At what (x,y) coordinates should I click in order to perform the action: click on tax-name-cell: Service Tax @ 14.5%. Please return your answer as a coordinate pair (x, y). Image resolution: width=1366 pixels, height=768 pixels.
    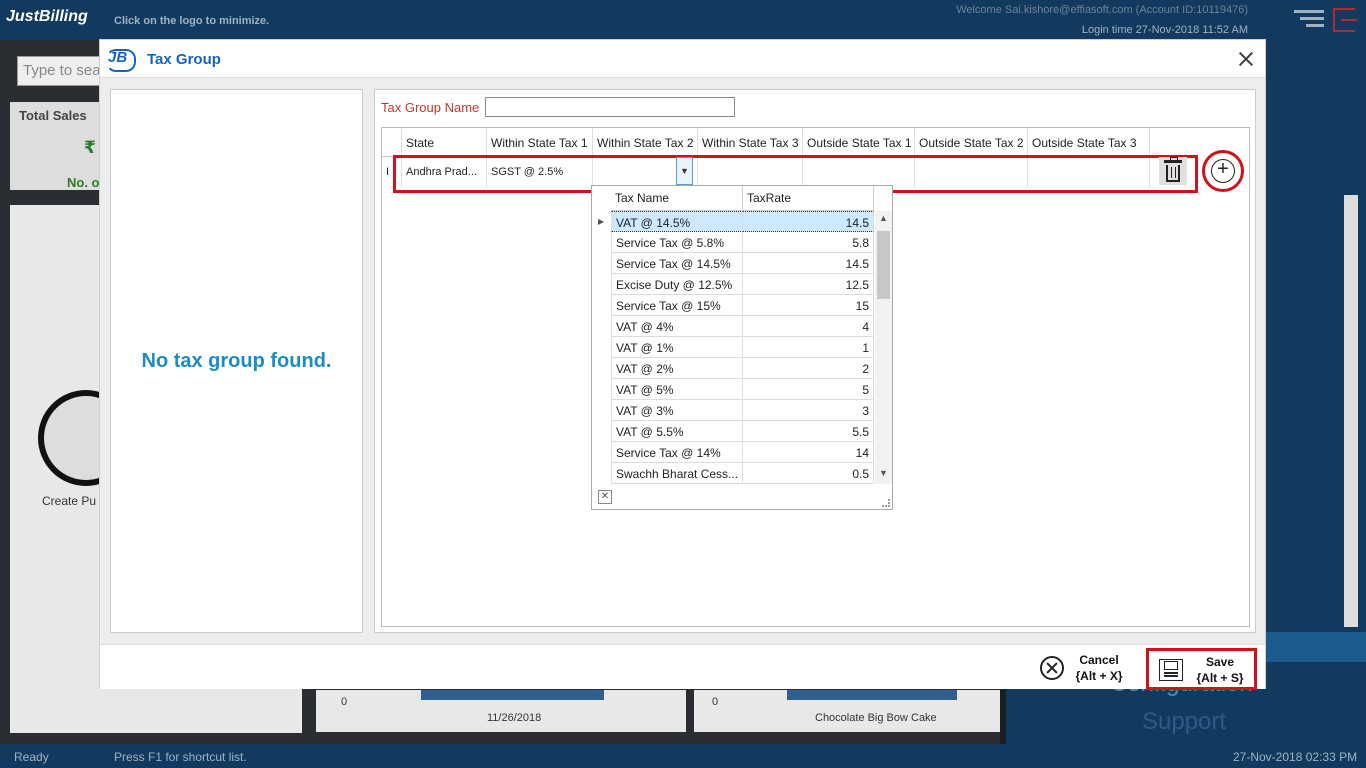
    Looking at the image, I should click on (677, 263).